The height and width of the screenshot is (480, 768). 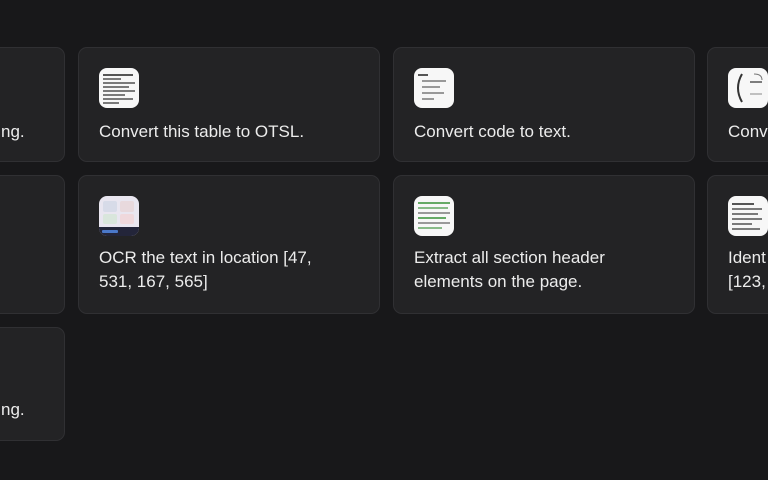 What do you see at coordinates (544, 104) in the screenshot?
I see `suggestion-card-convert-code-text: Convert code to text.` at bounding box center [544, 104].